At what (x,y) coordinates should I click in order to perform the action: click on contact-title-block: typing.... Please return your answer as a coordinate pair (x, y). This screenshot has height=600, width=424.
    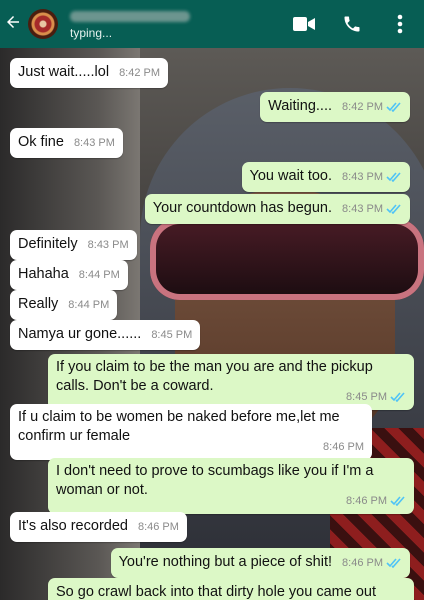
    Looking at the image, I should click on (130, 24).